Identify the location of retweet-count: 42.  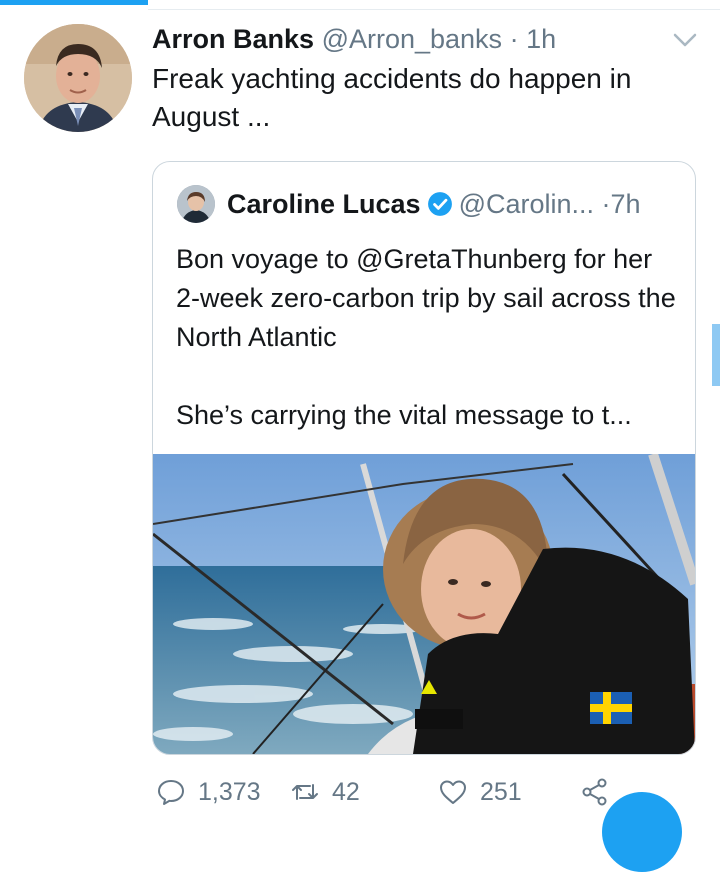
(346, 791).